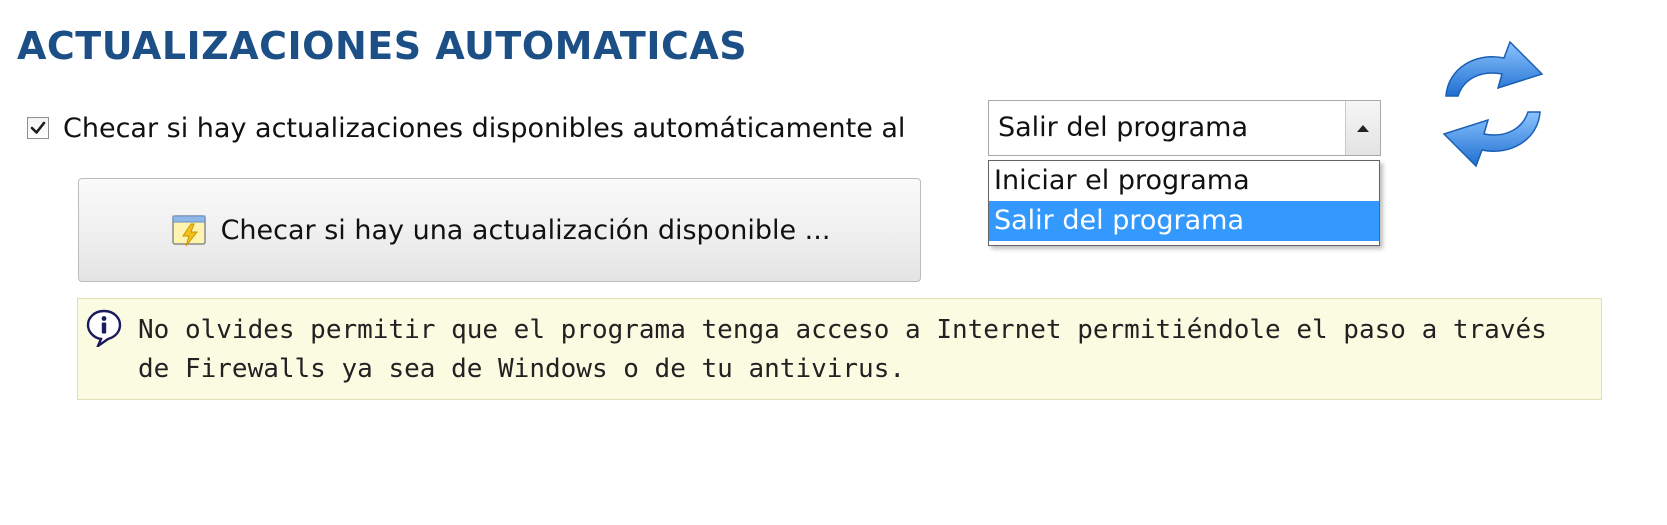 The width and height of the screenshot is (1667, 525). Describe the element at coordinates (1184, 221) in the screenshot. I see `dropdown-option-salir: Salir del programa` at that location.